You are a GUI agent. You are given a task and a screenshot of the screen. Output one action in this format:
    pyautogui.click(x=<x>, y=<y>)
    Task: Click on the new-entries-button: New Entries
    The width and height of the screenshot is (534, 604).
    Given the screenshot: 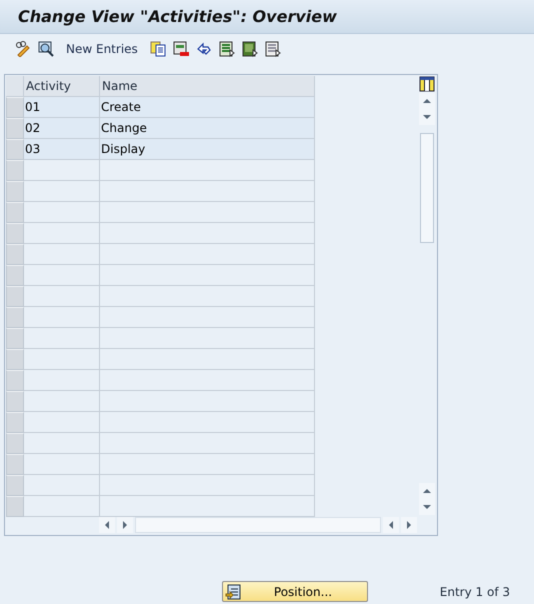 What is the action you would take?
    pyautogui.click(x=102, y=49)
    